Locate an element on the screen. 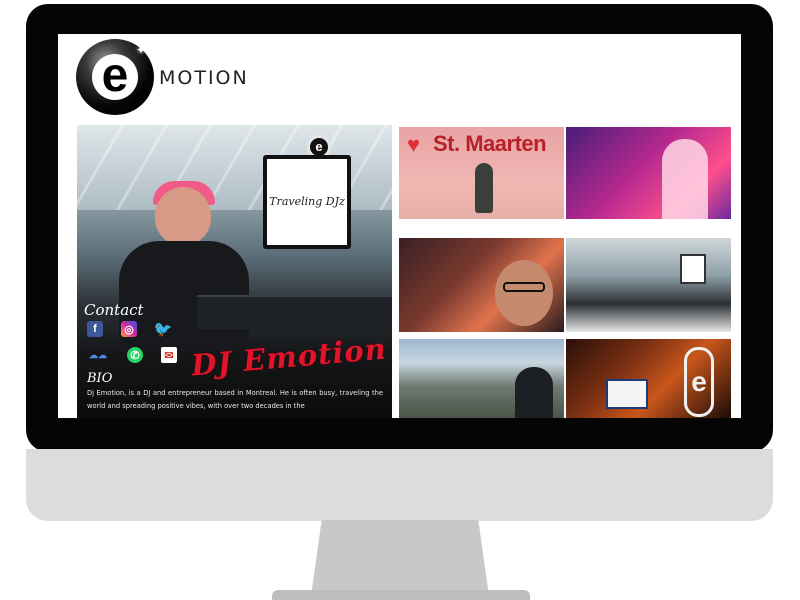 This screenshot has width=800, height=600. sparkle-icon: ✦ is located at coordinates (141, 50).